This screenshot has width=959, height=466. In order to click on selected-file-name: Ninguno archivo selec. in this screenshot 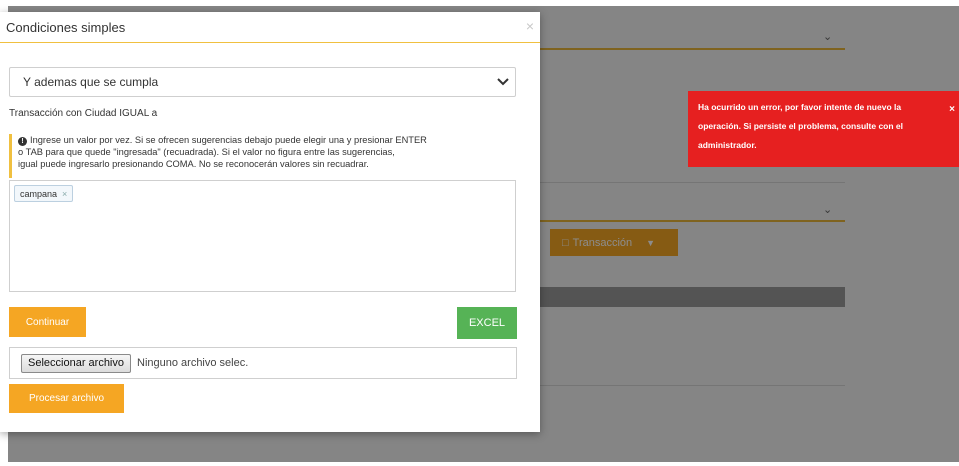, I will do `click(193, 363)`.